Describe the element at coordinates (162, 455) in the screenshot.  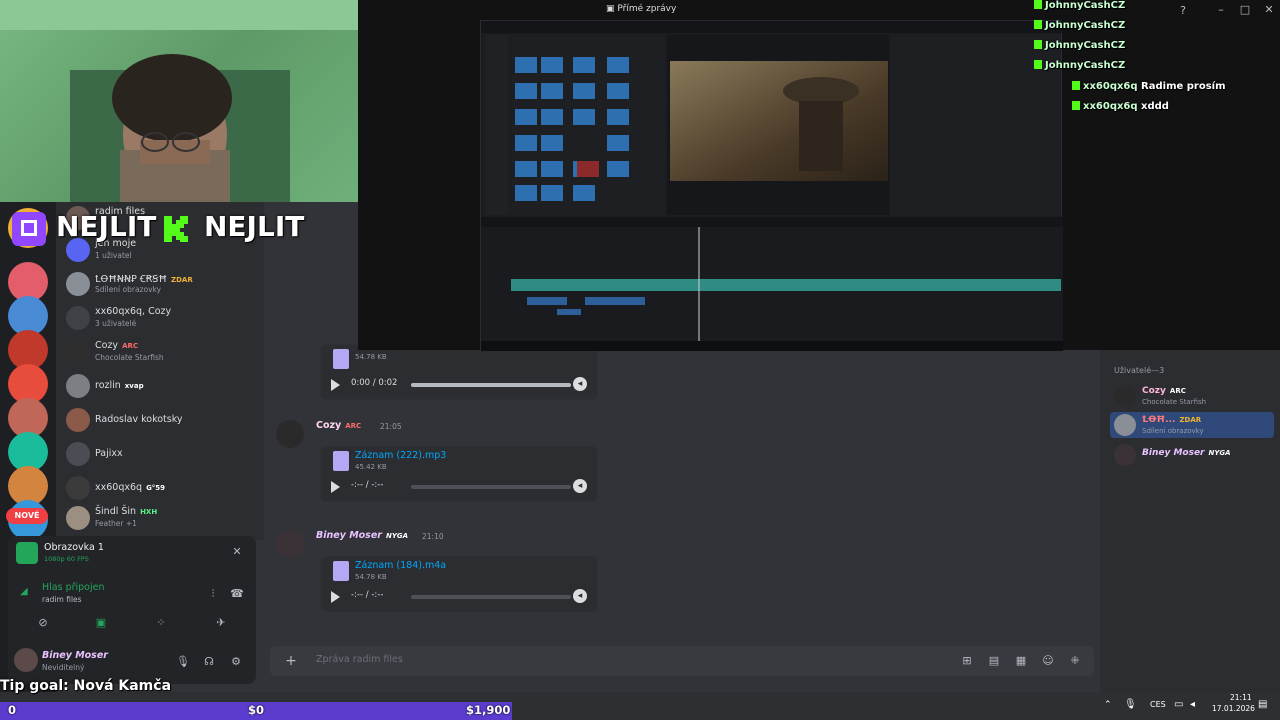
I see `dm-item: Pajixx` at that location.